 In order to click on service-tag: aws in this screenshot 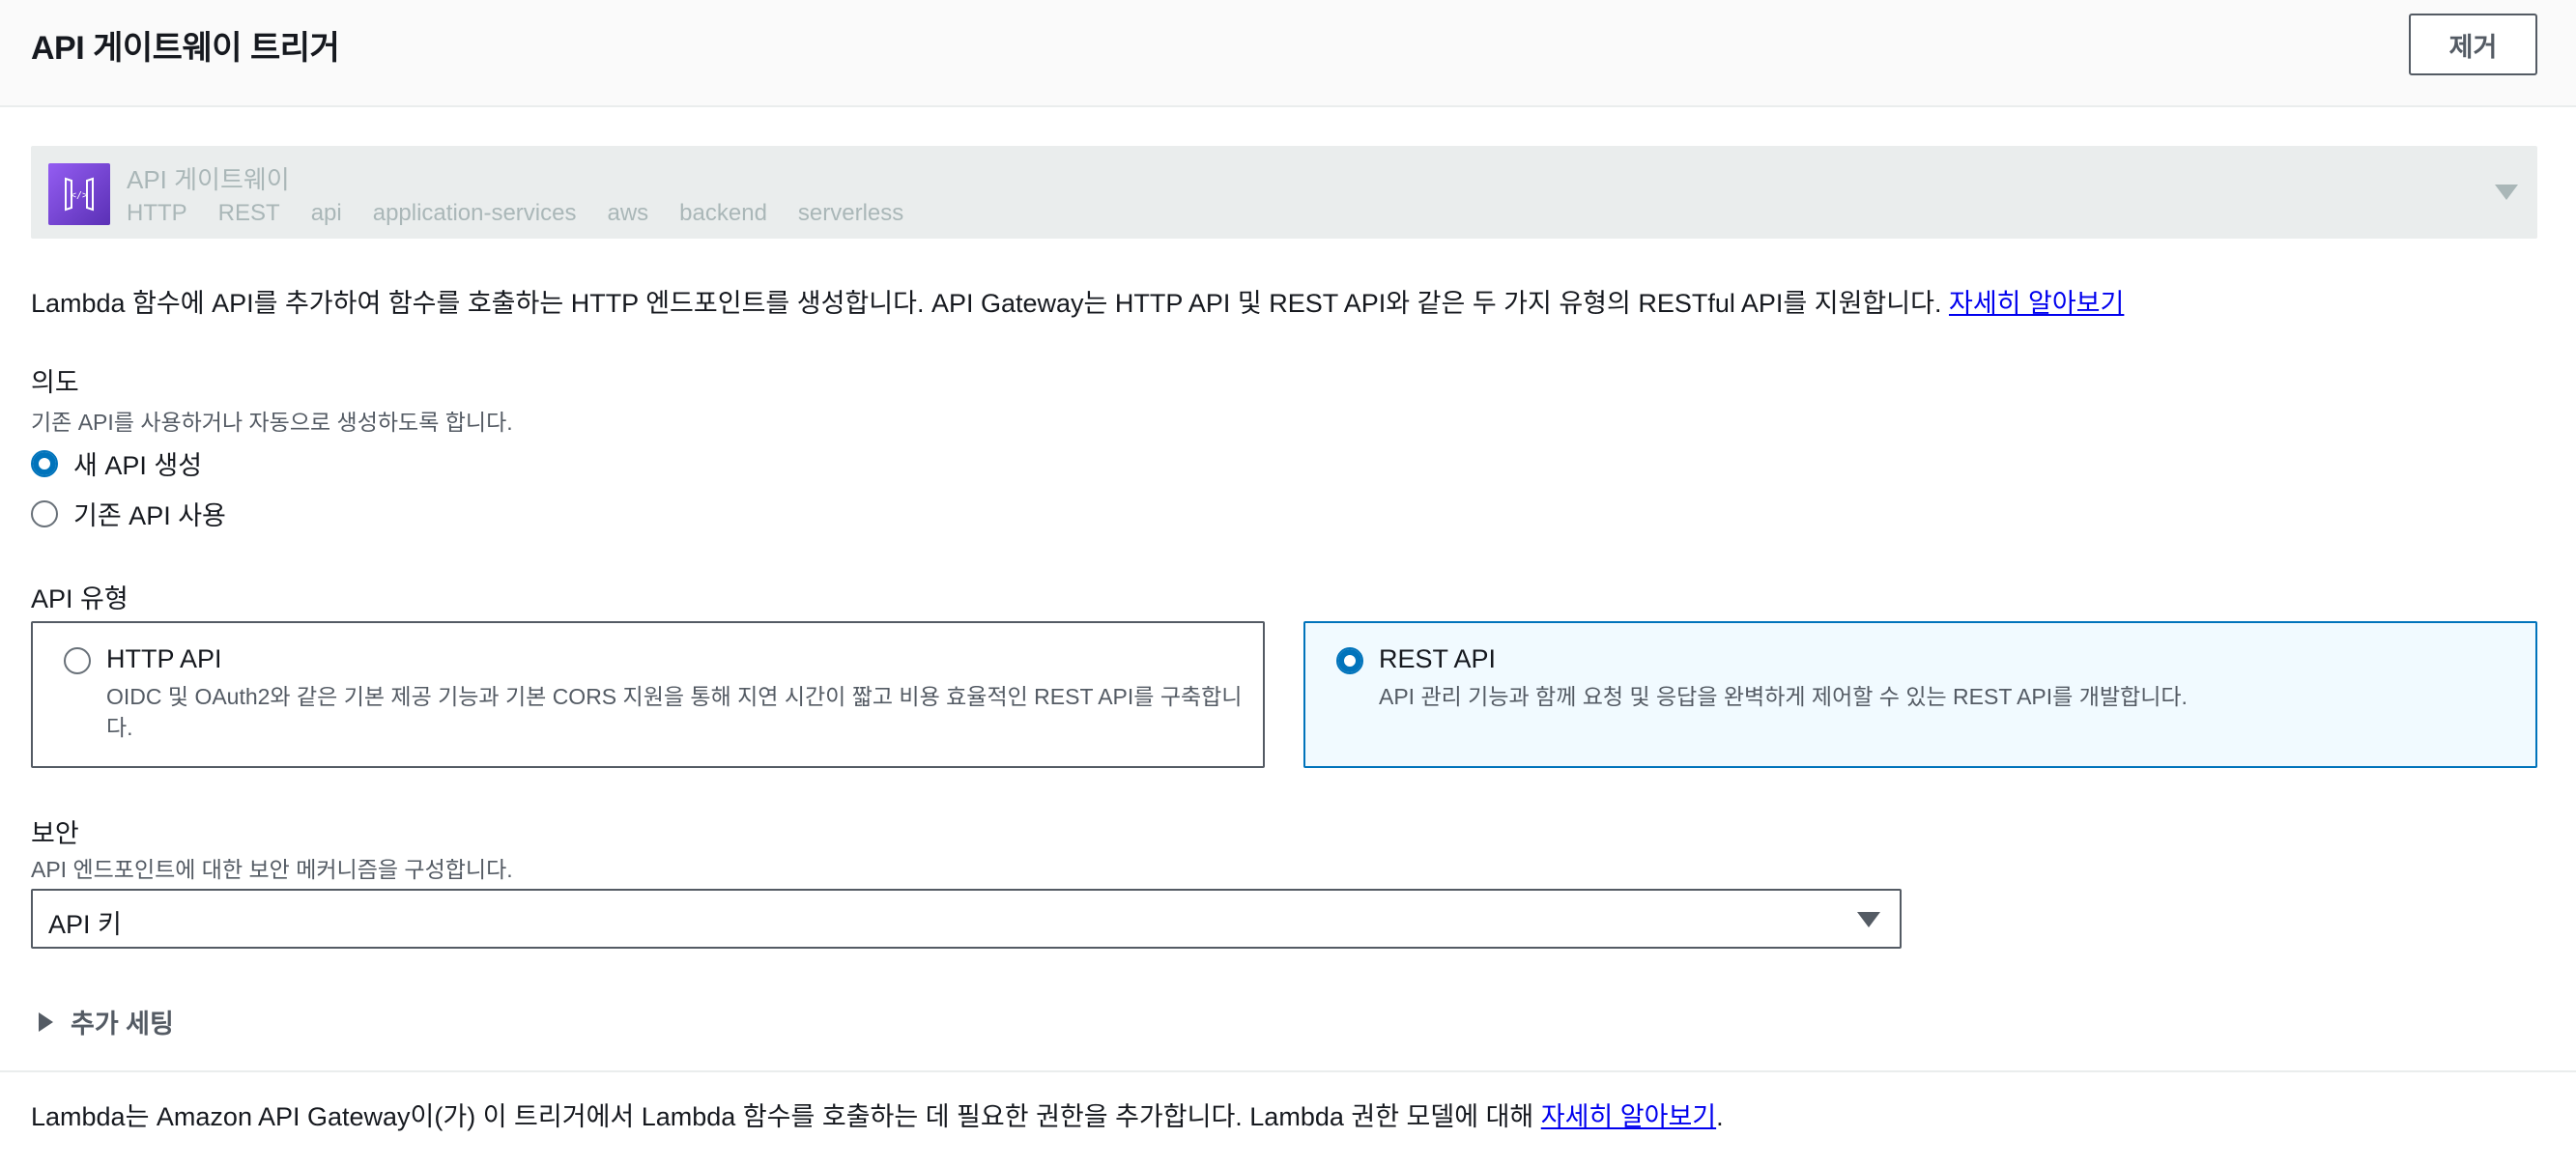, I will do `click(628, 213)`.